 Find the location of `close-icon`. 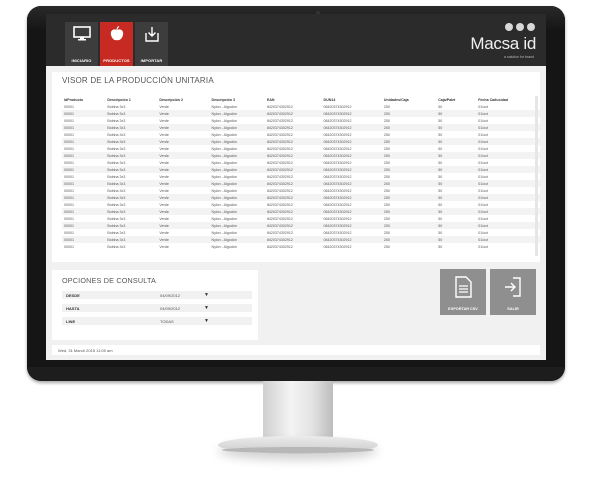

close-icon is located at coordinates (531, 27).